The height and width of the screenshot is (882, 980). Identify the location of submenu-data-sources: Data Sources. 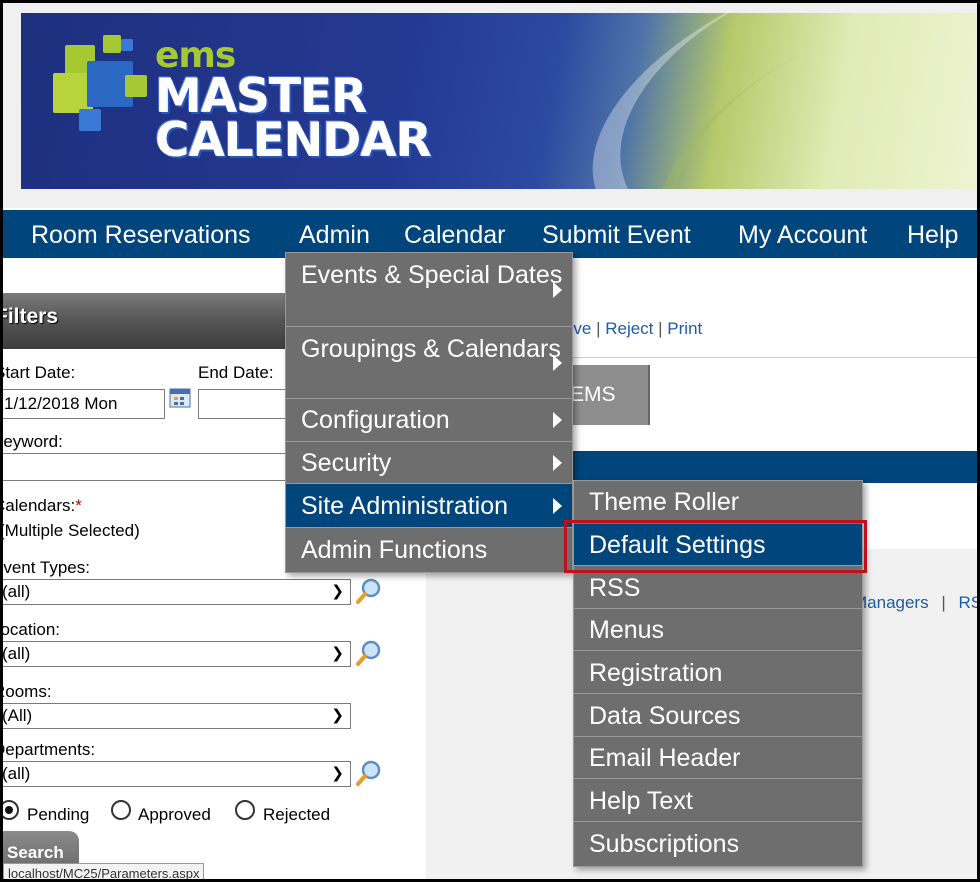
(718, 716).